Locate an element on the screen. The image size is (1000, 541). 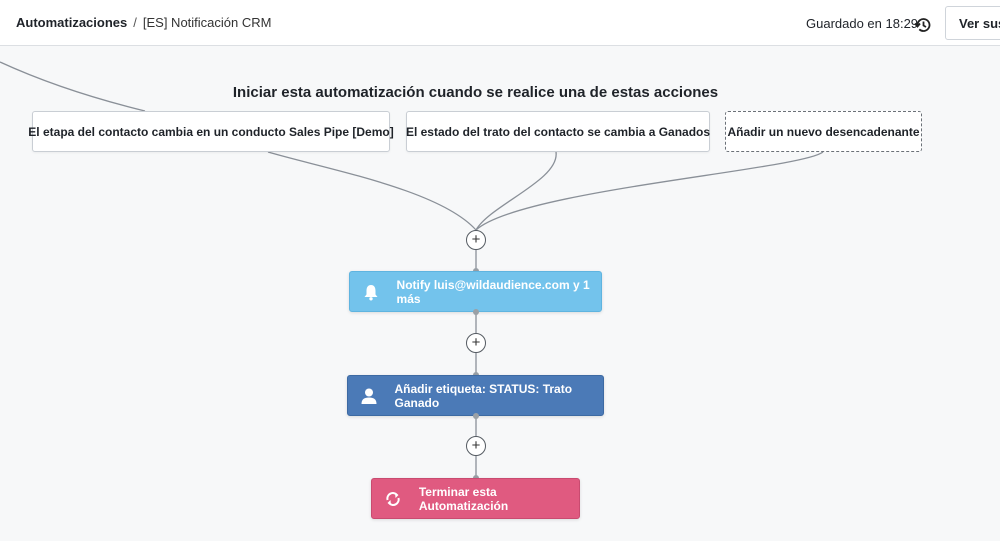
step-add-tag: Añadir etiqueta: STATUS: Trato Ganado is located at coordinates (475, 395).